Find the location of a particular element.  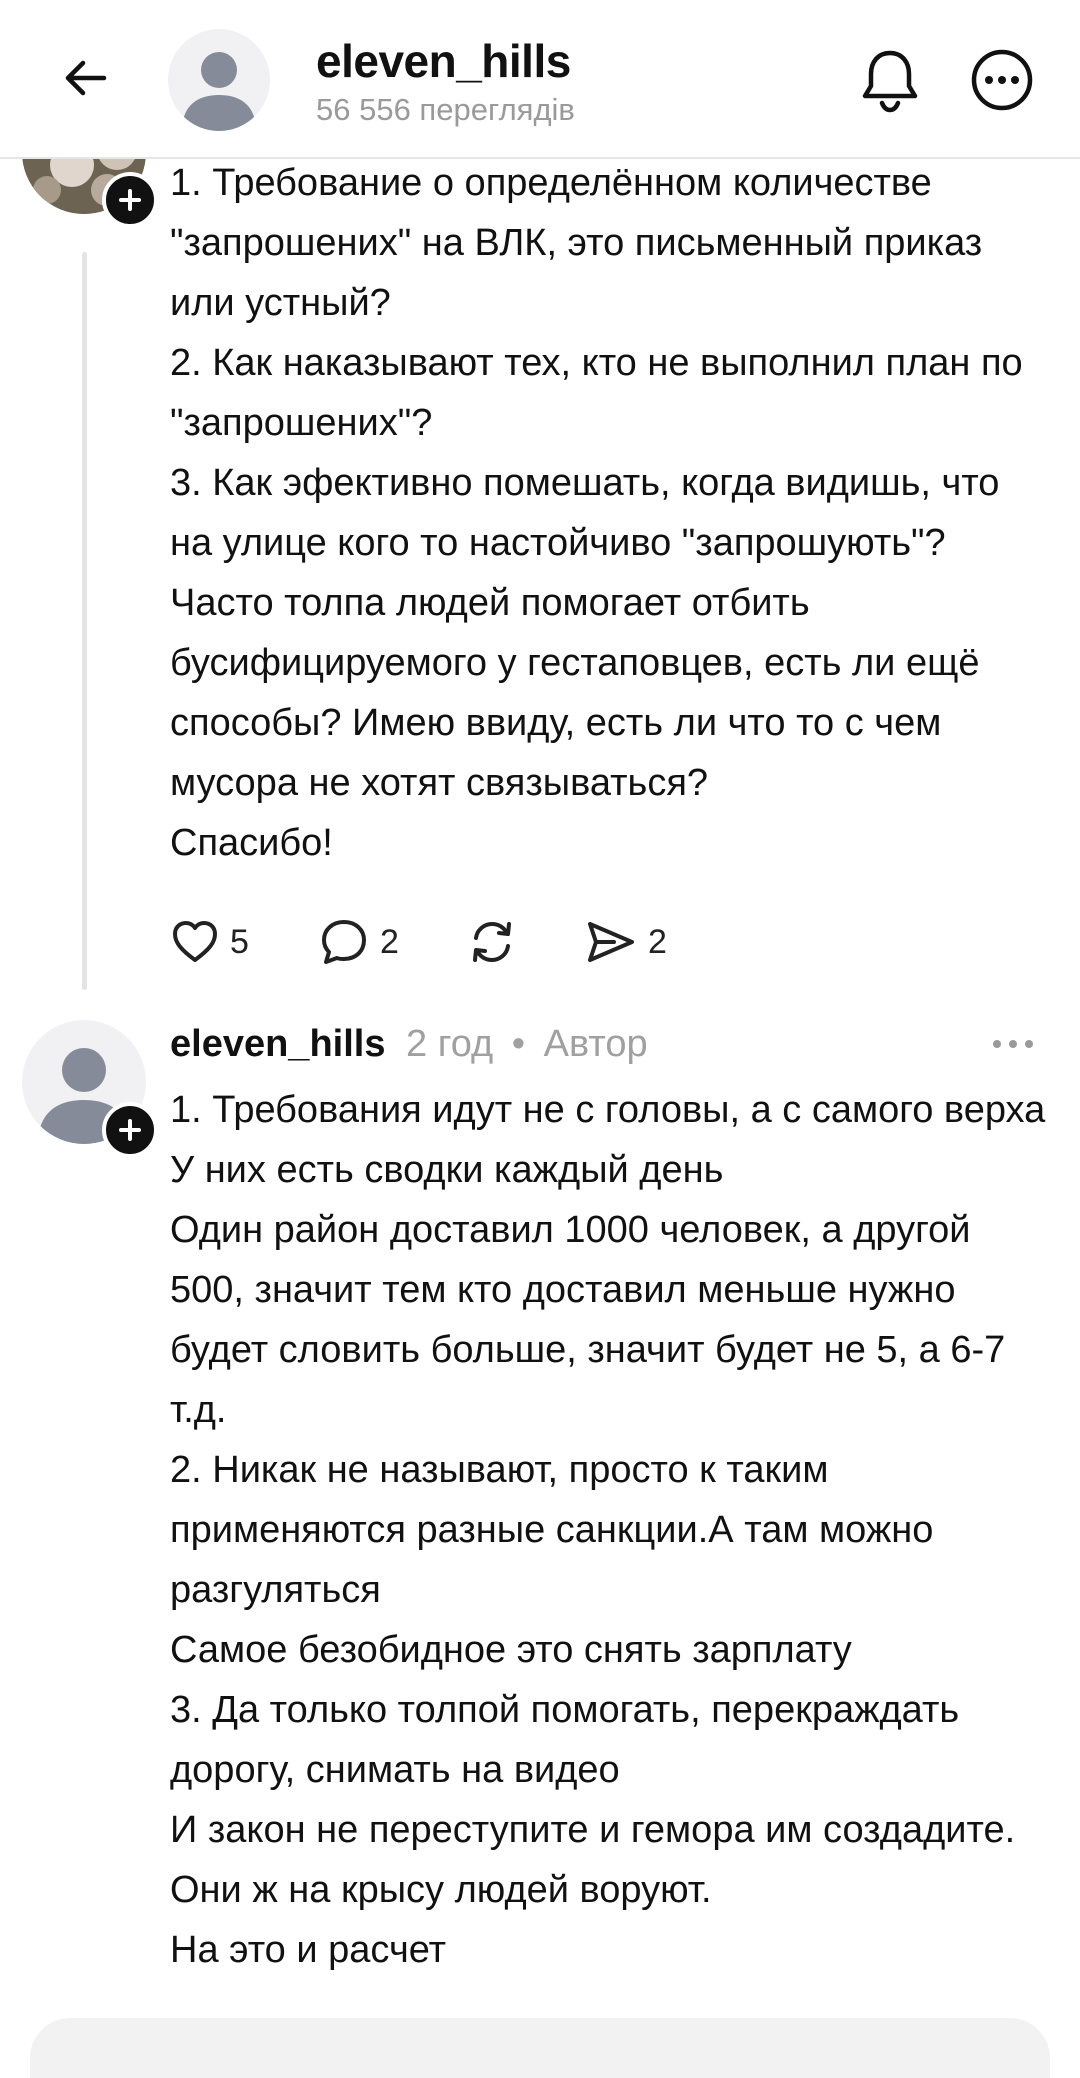

bell-icon is located at coordinates (890, 81).